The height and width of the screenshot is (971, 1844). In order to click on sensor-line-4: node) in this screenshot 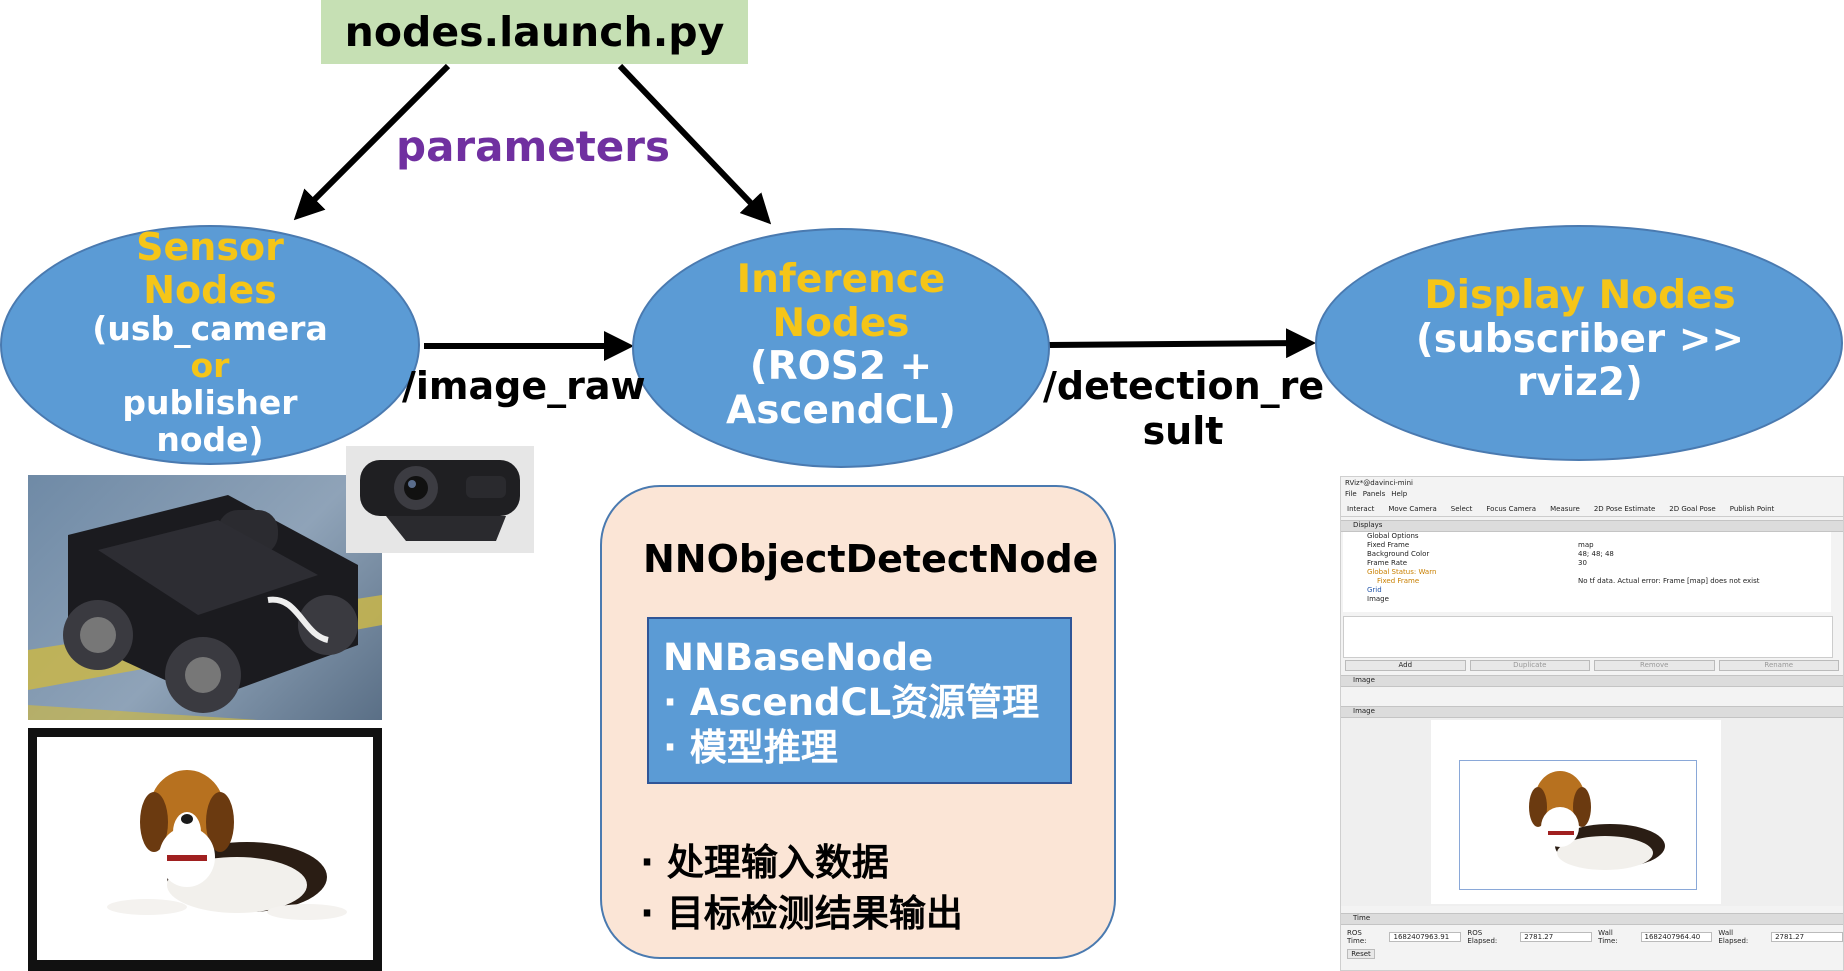, I will do `click(210, 439)`.